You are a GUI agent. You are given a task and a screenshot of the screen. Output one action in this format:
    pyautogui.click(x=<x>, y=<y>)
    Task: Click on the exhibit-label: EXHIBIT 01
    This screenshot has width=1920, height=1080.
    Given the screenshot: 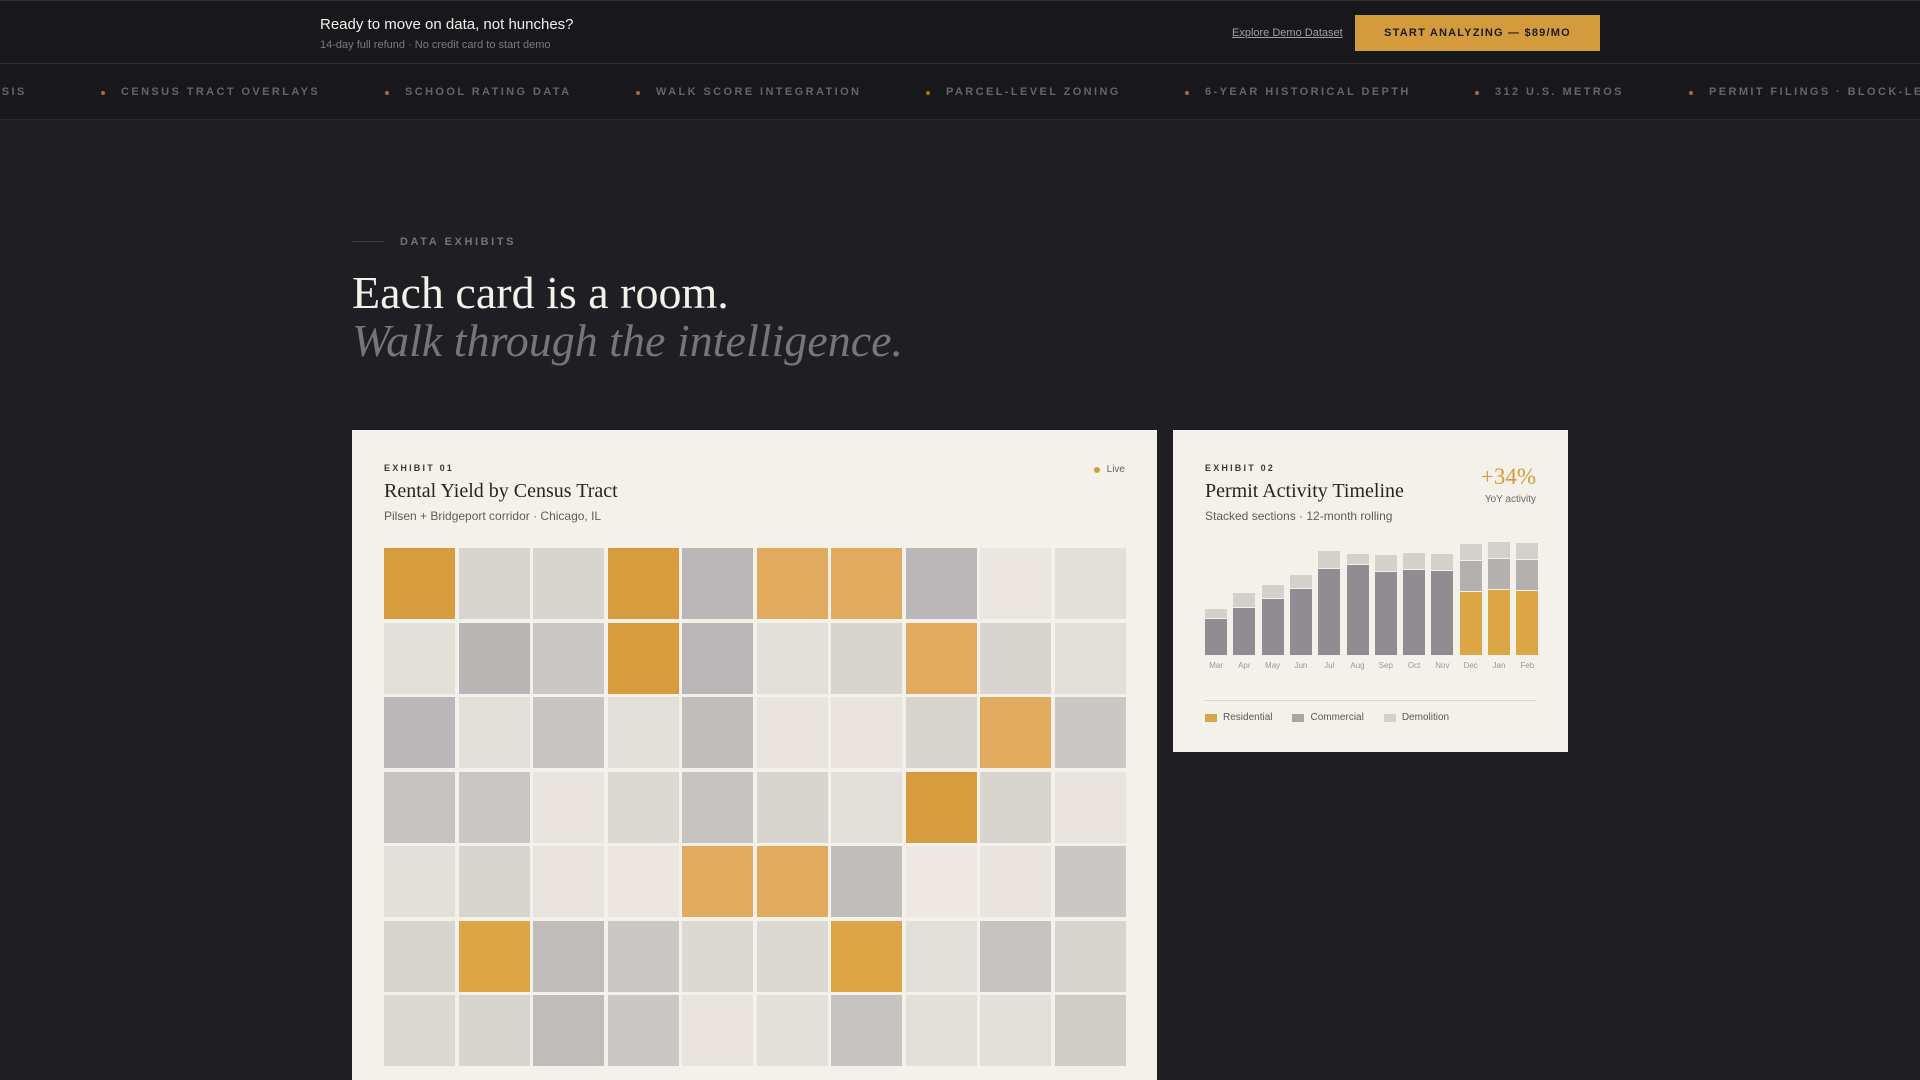 What is the action you would take?
    pyautogui.click(x=419, y=468)
    